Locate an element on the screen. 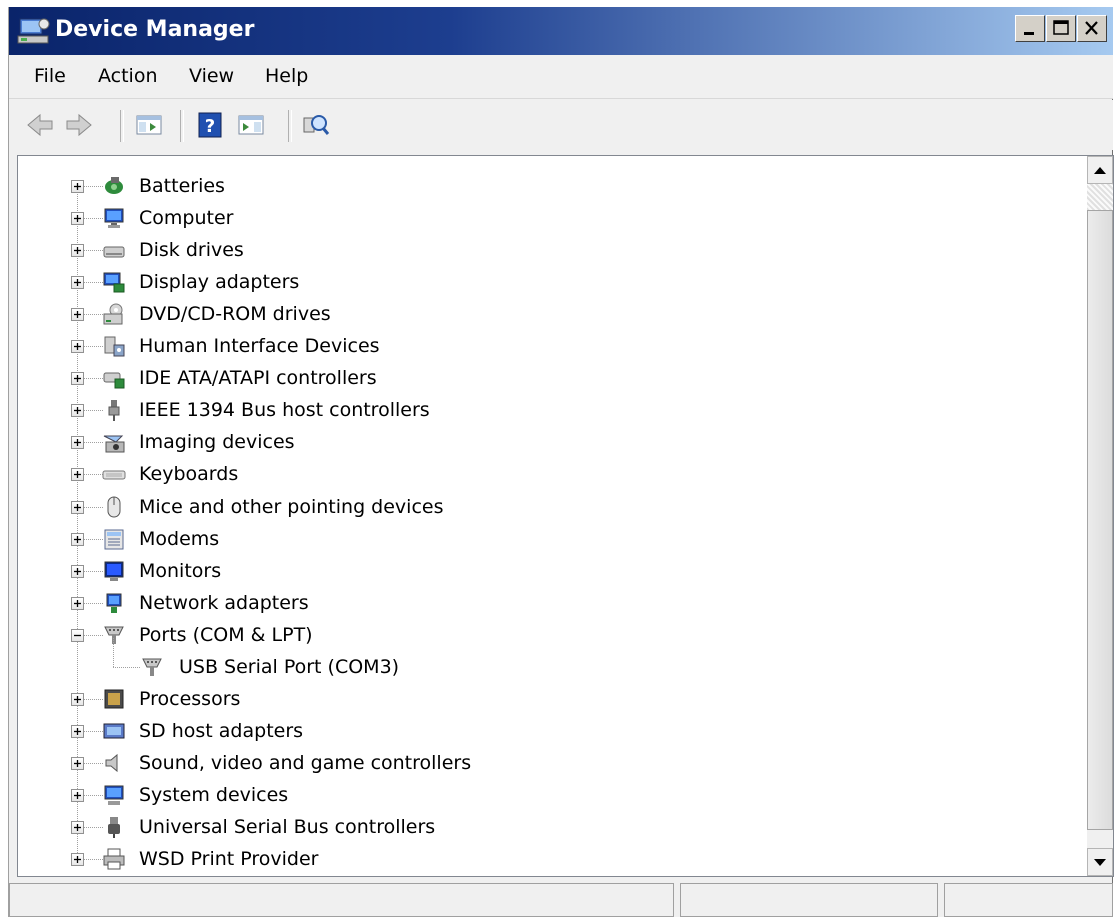  printer-icon is located at coordinates (114, 859).